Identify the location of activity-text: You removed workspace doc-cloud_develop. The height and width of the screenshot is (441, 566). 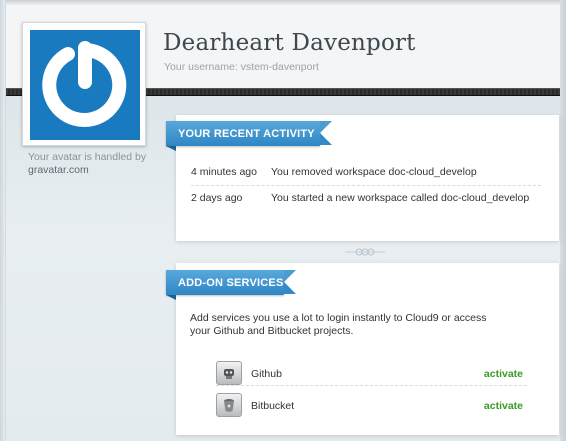
(374, 172).